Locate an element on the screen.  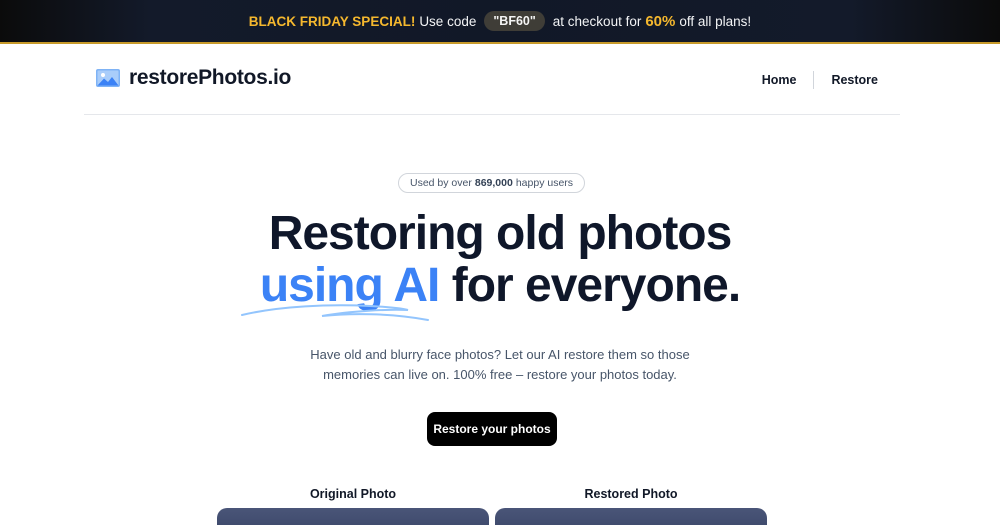
original-photo-image is located at coordinates (353, 516).